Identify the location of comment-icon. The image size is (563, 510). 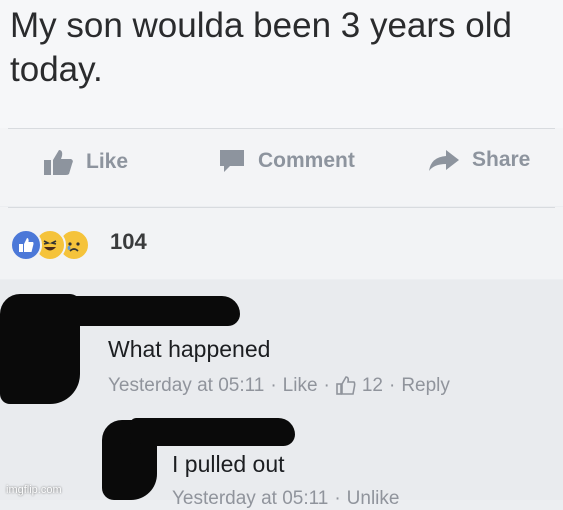
(232, 161).